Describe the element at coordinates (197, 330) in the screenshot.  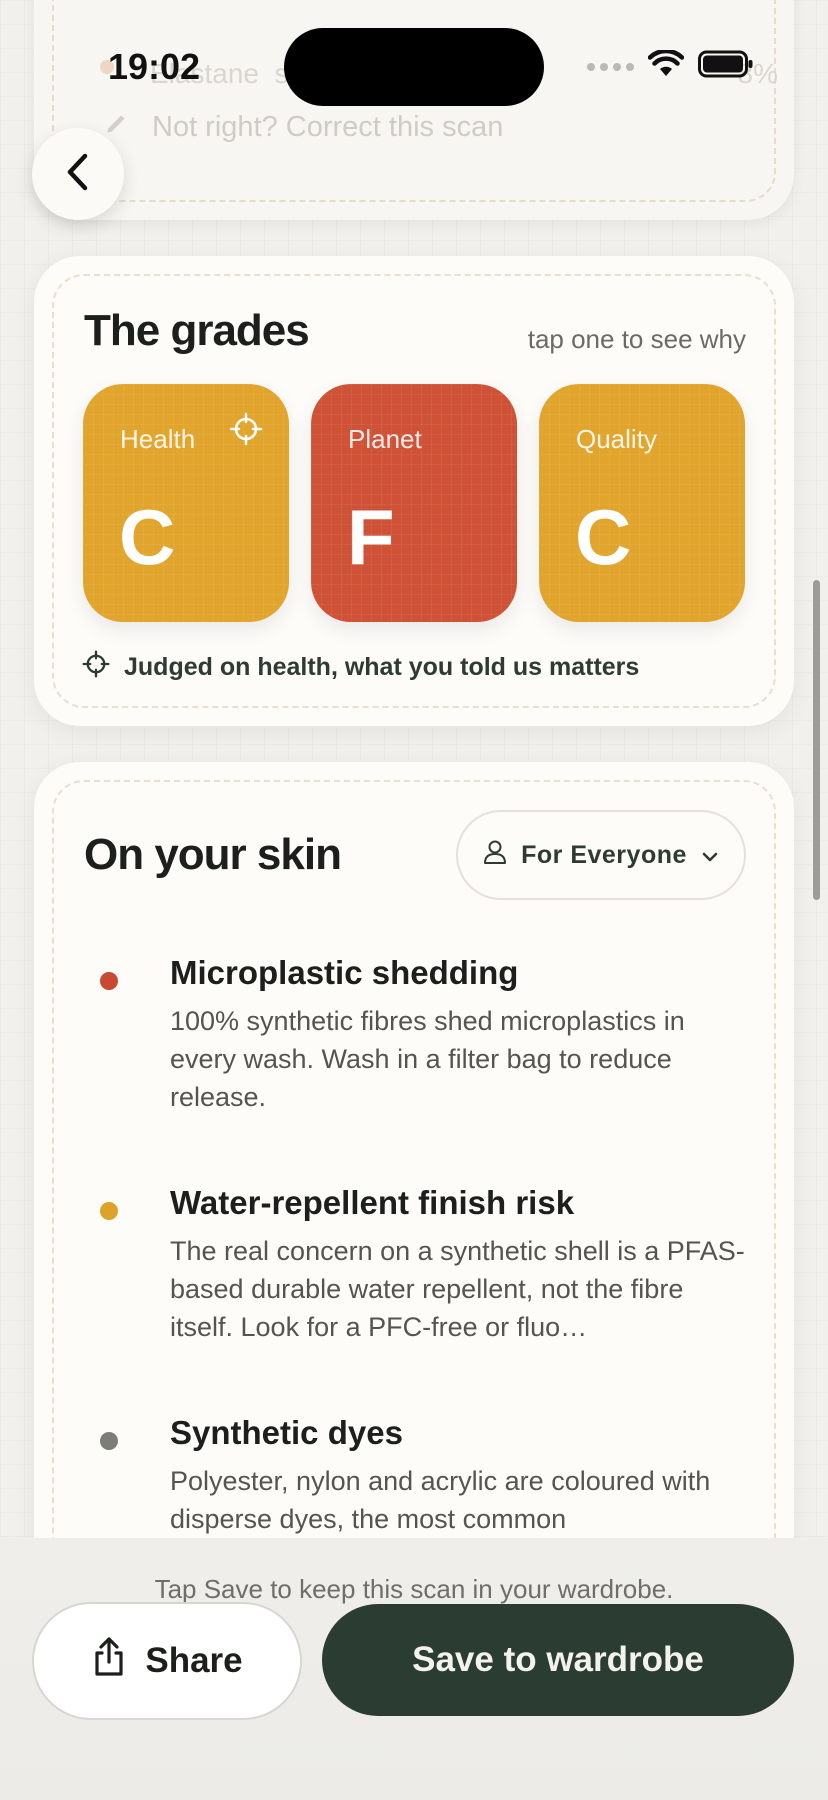
I see `grades-title: The grades` at that location.